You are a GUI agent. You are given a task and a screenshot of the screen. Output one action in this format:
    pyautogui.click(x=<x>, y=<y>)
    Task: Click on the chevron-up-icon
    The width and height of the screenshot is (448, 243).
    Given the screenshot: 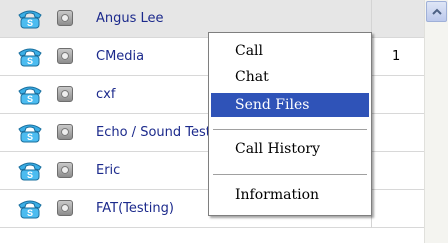 What is the action you would take?
    pyautogui.click(x=437, y=11)
    